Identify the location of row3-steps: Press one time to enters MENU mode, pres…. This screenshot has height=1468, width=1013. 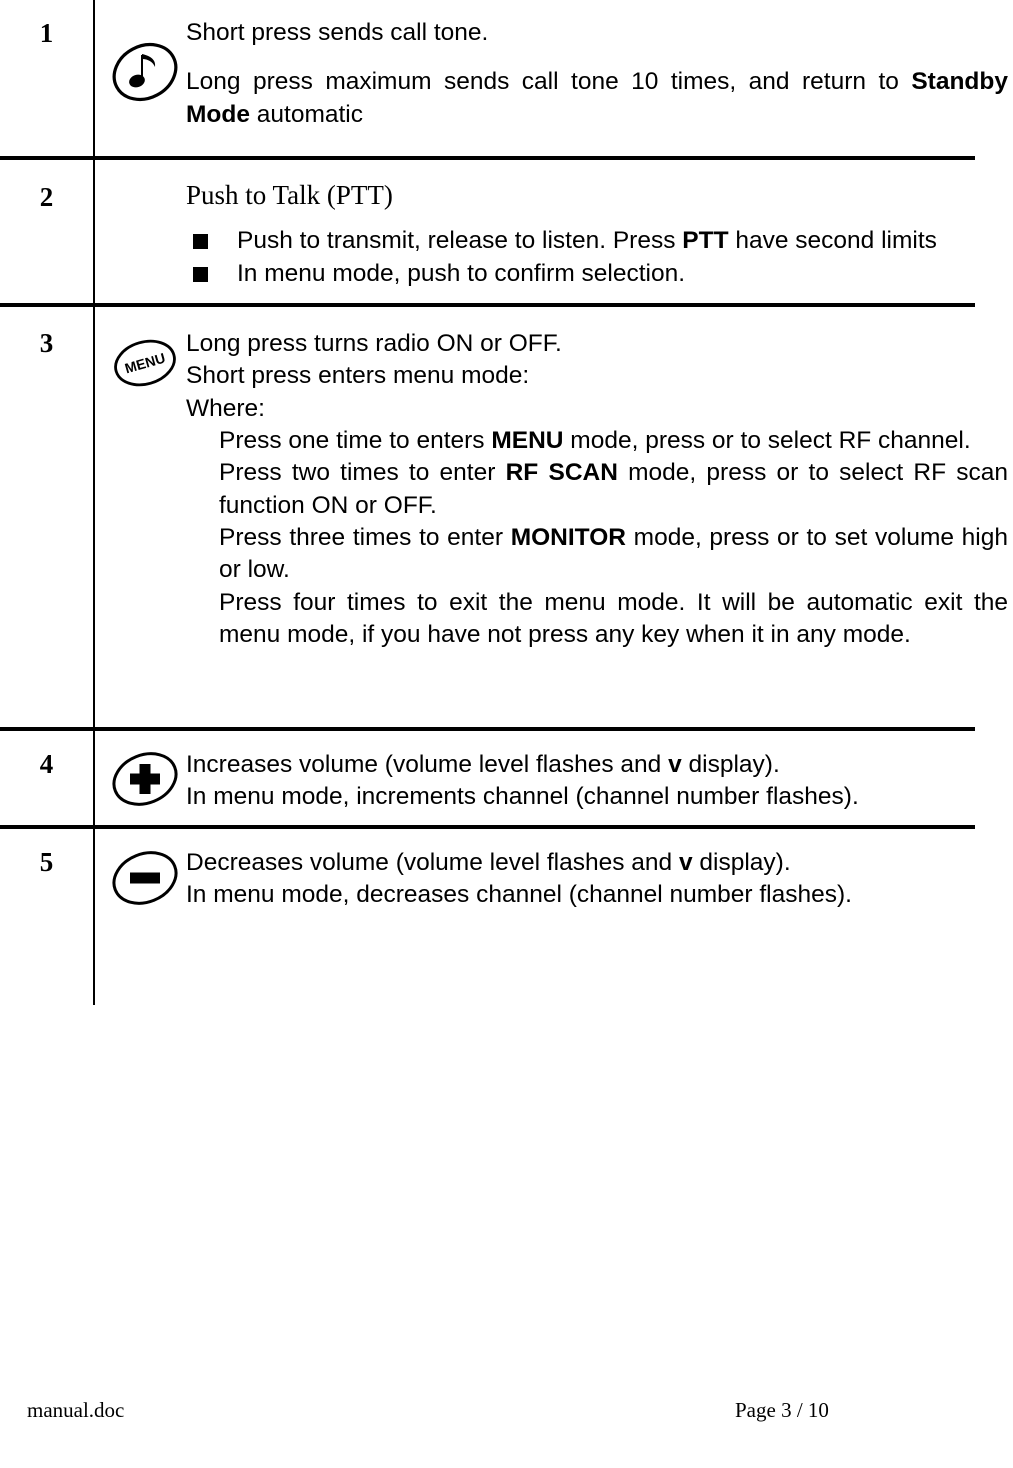
(613, 538).